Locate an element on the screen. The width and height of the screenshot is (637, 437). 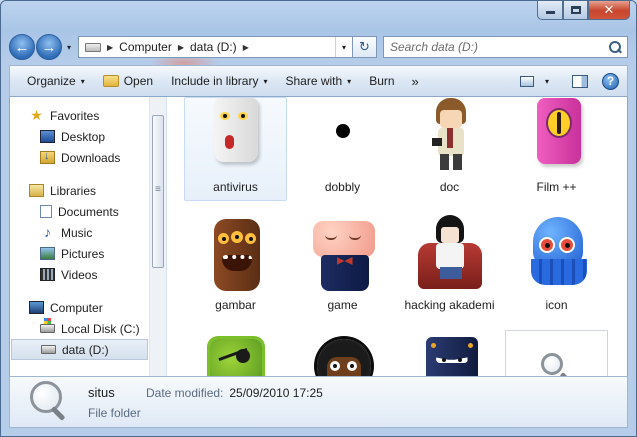
burn-button: Burn is located at coordinates (381, 81).